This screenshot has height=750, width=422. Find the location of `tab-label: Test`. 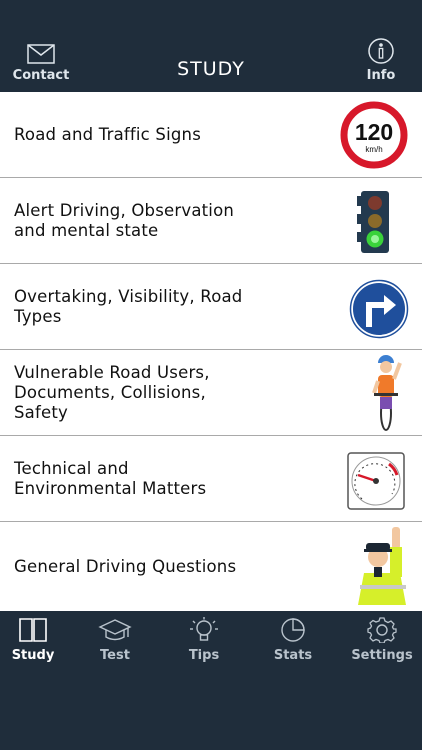

tab-label: Test is located at coordinates (115, 655).